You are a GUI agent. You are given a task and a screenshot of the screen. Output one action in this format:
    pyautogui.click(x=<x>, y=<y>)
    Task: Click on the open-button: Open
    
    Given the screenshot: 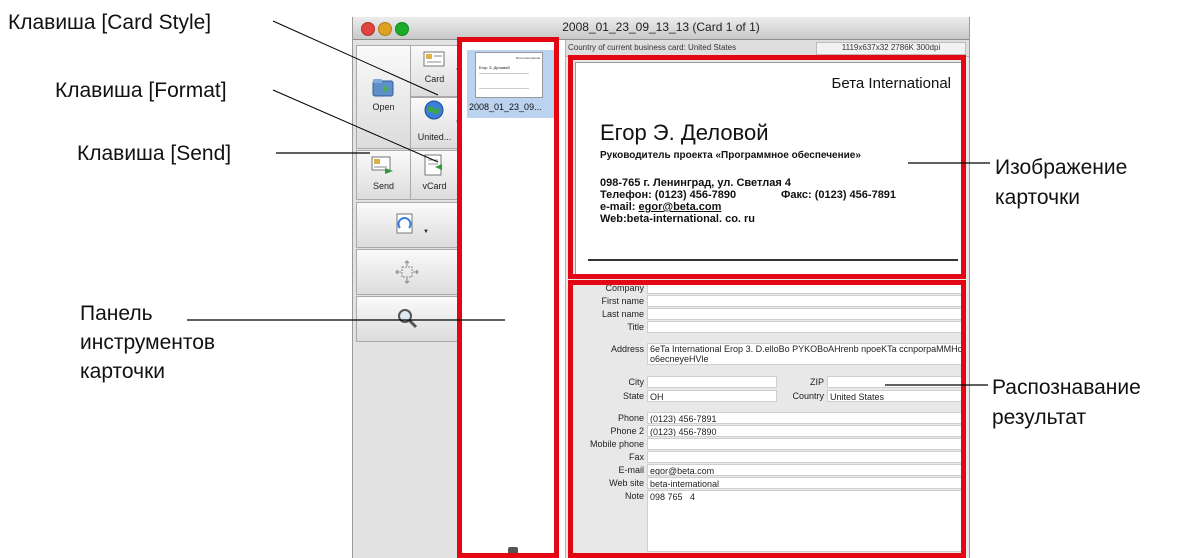 What is the action you would take?
    pyautogui.click(x=383, y=97)
    